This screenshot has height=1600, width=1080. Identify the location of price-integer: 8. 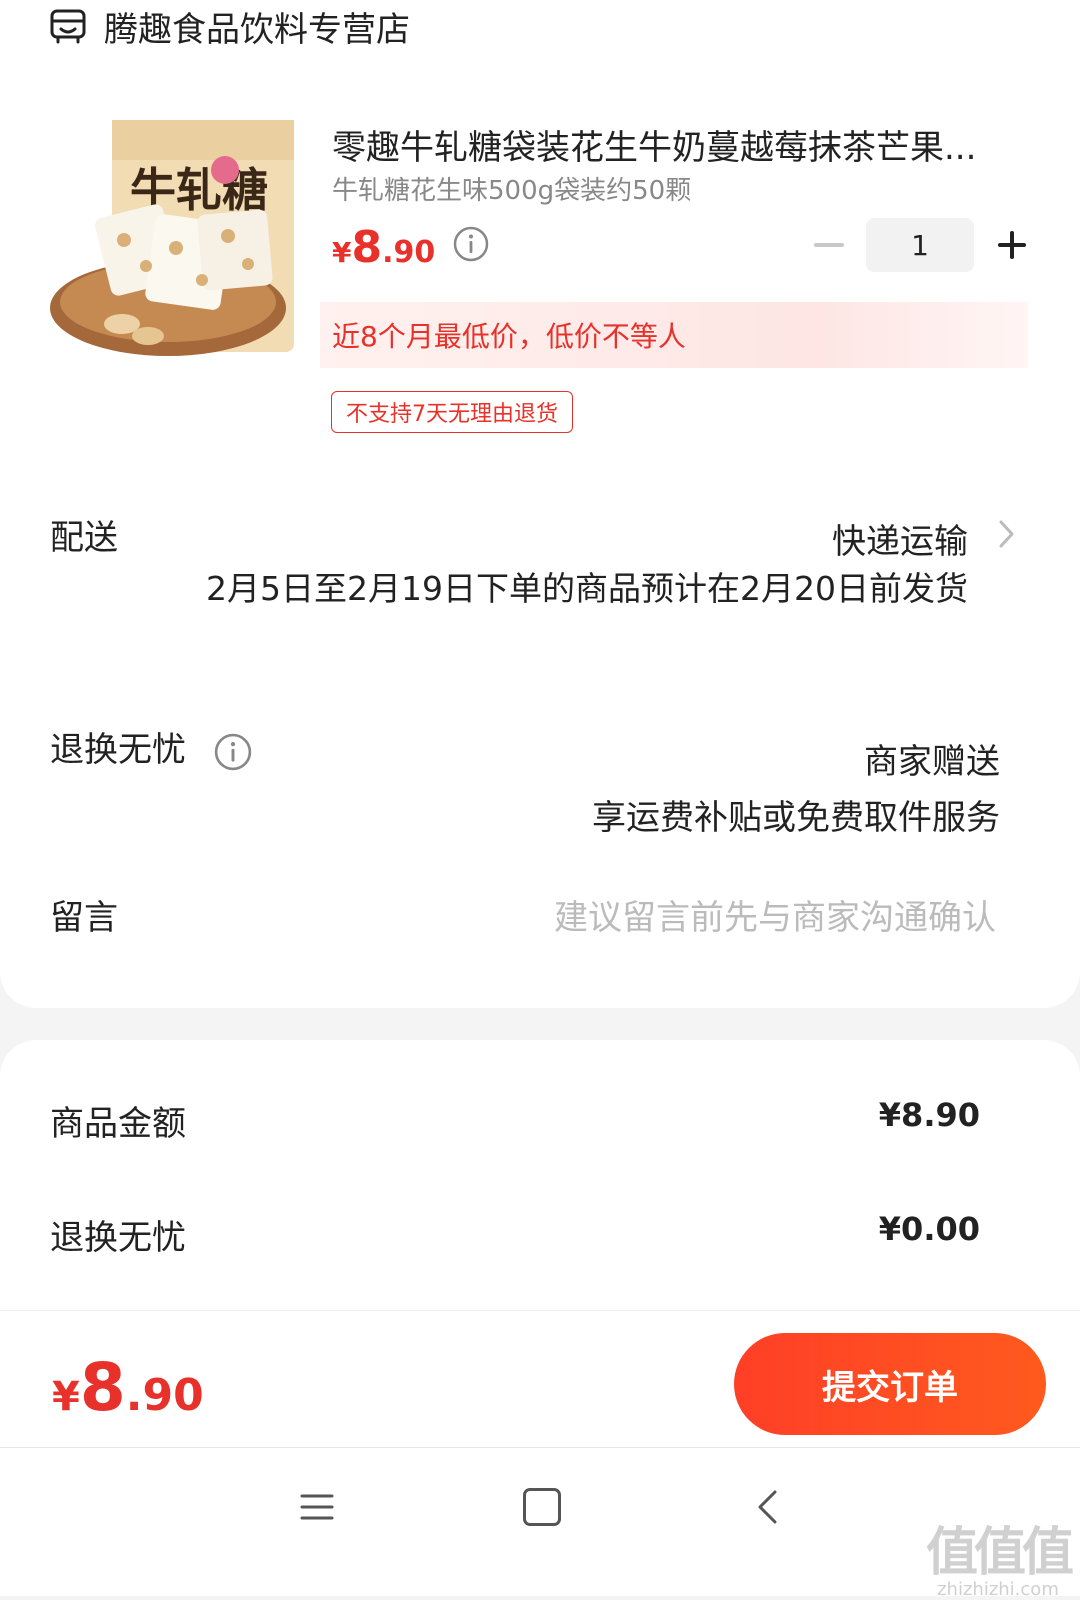
(367, 247).